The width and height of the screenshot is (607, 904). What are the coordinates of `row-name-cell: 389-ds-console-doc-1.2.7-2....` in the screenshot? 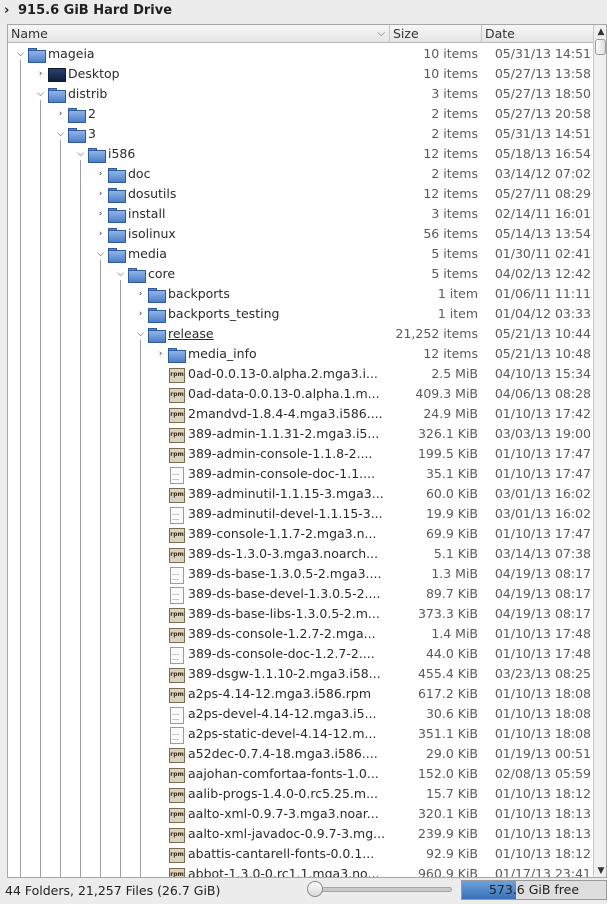 It's located at (264, 654).